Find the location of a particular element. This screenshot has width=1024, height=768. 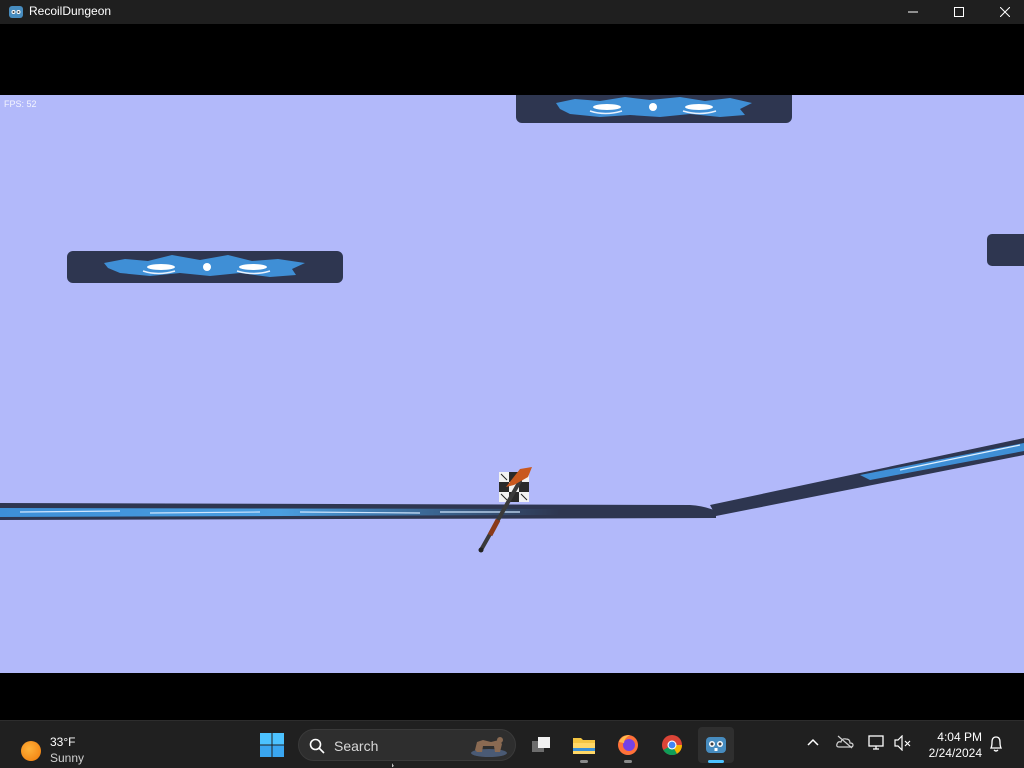

taskbar: 33°F Sunny Search 4:04 PM 2/24/2024 is located at coordinates (512, 744).